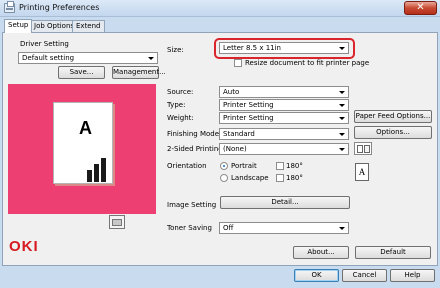  I want to click on weight-value: Printer Setting, so click(248, 118).